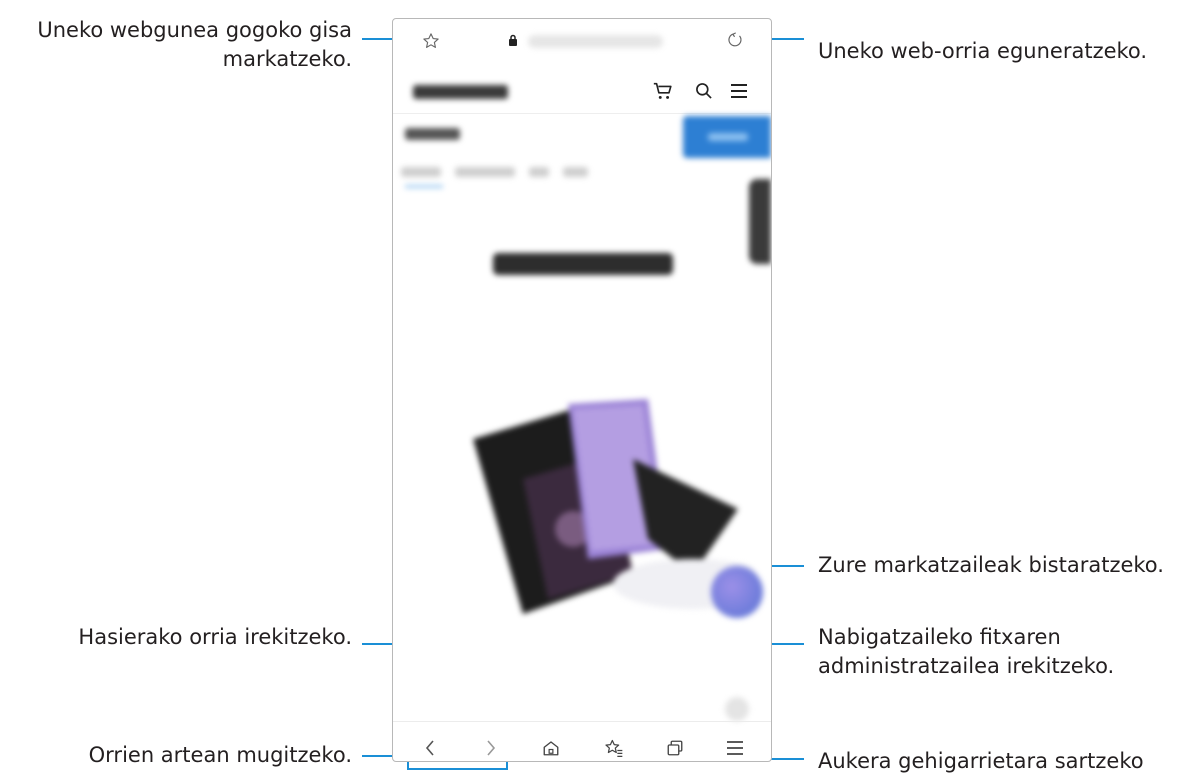  Describe the element at coordinates (735, 748) in the screenshot. I see `more-menu-icon` at that location.